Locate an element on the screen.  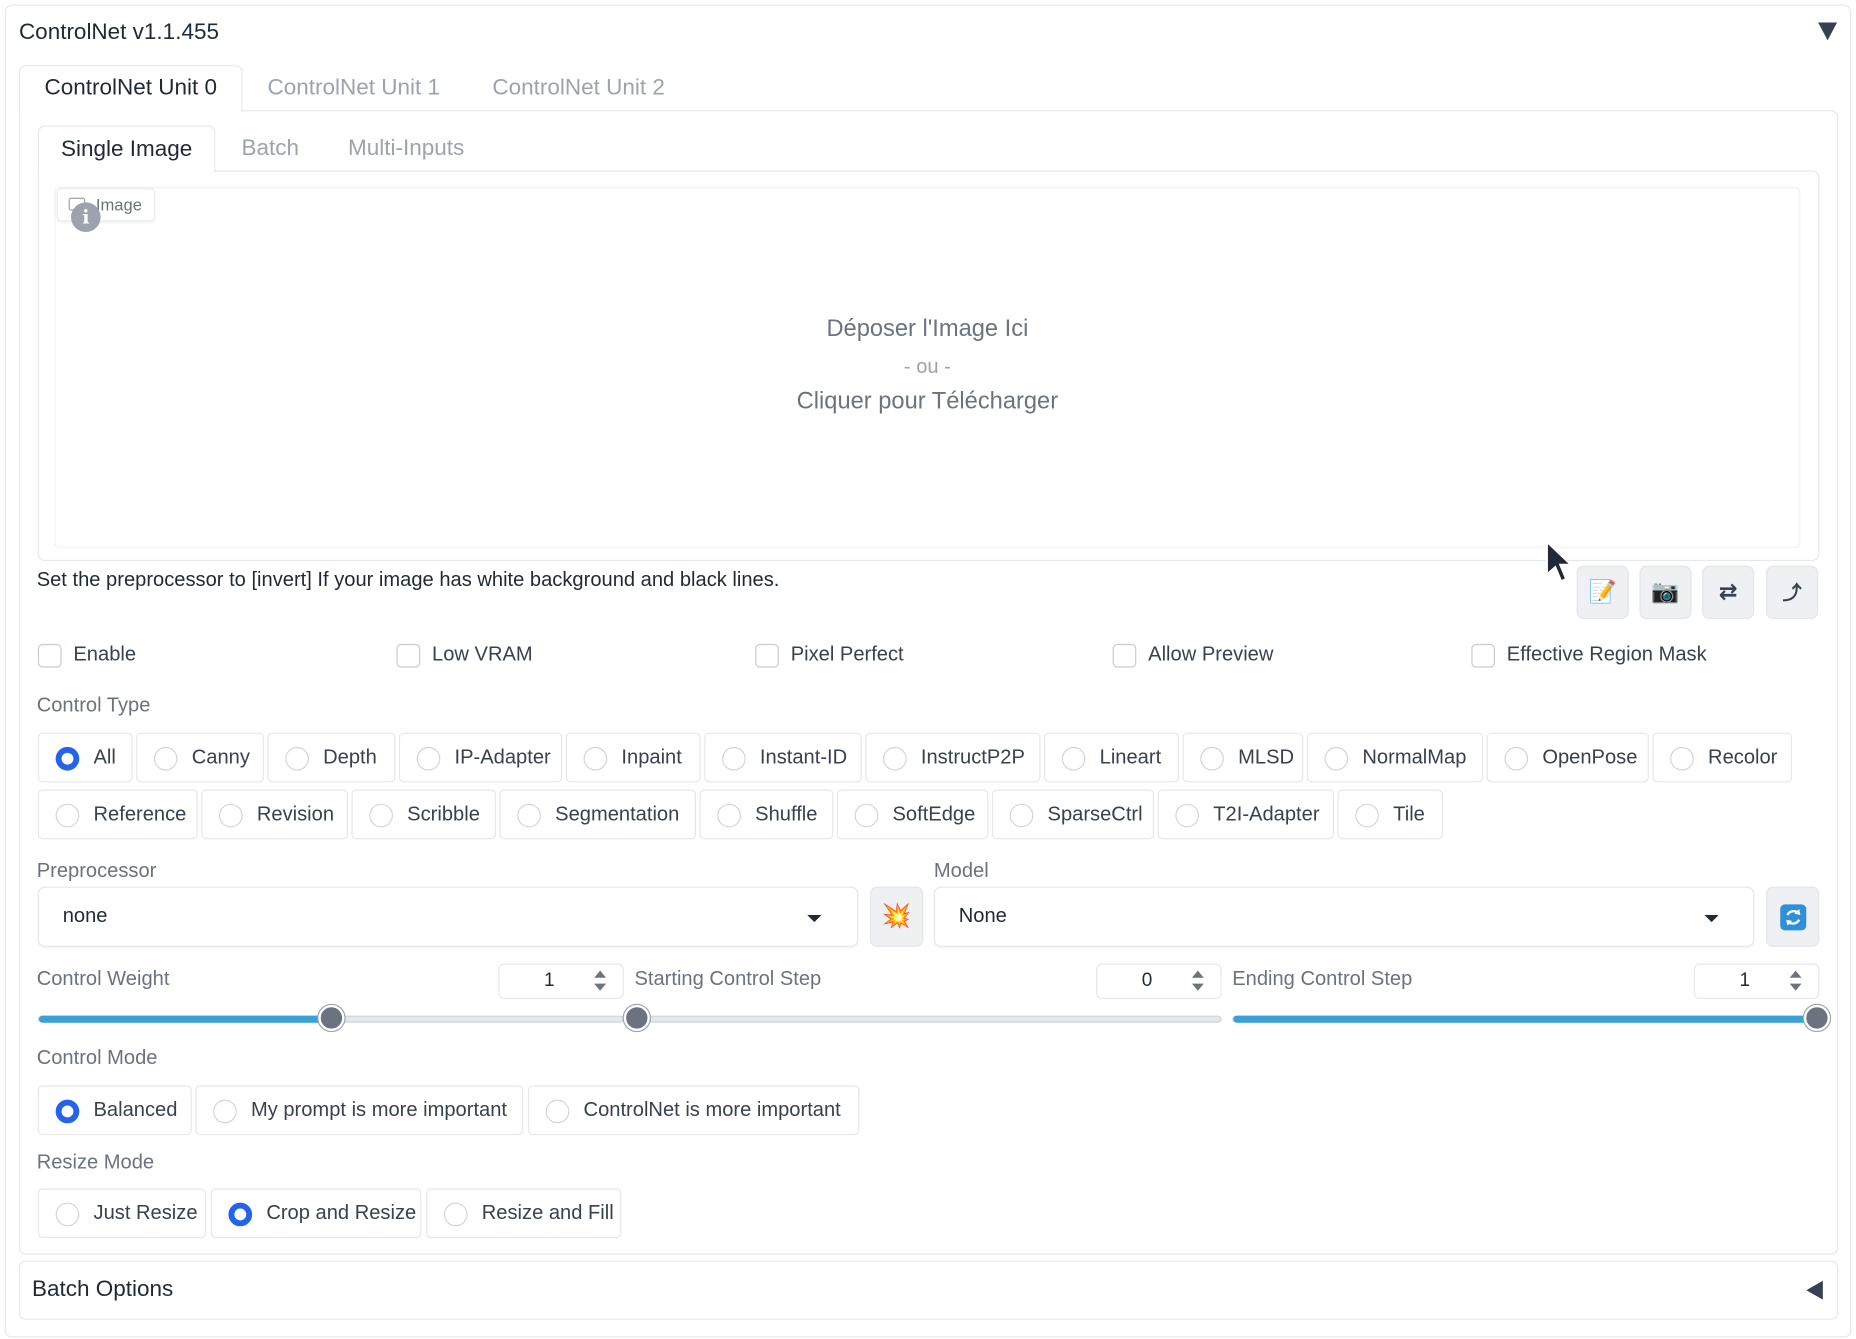
starting-control-step-value: 0 is located at coordinates (1147, 980).